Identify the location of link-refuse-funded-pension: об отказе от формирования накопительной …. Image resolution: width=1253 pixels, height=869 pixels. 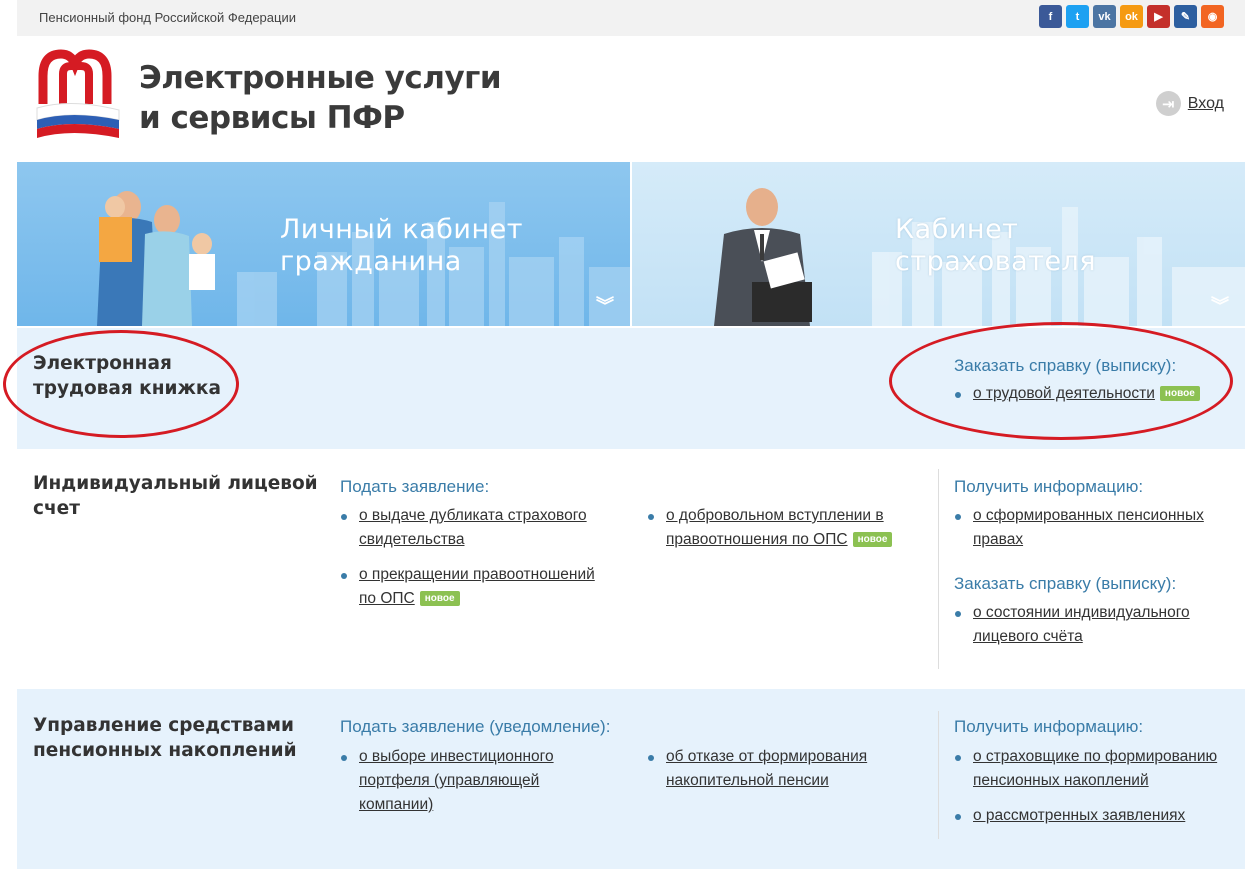
(757, 769).